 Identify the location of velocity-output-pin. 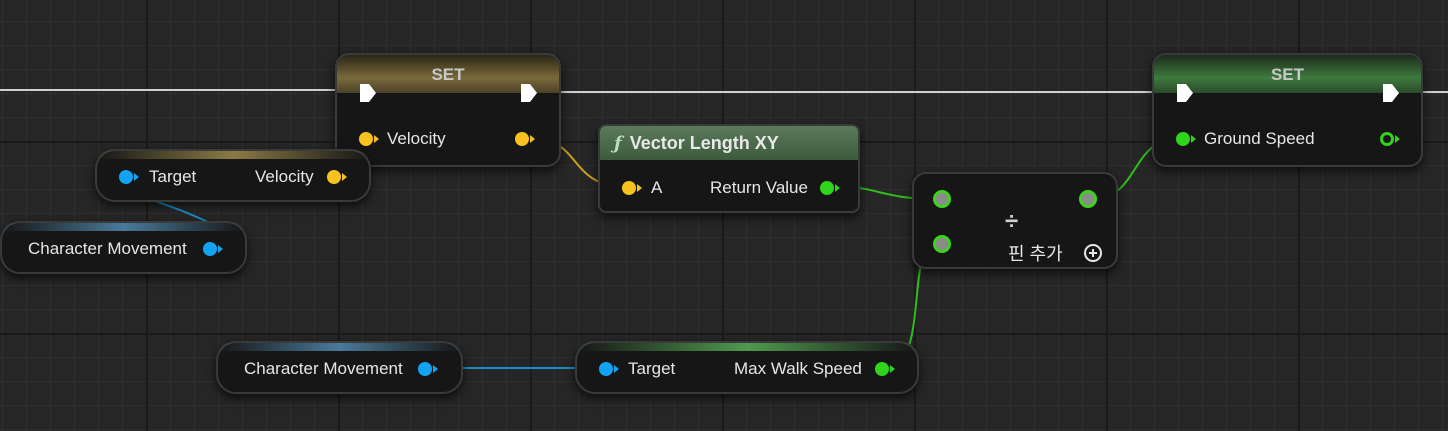
(522, 139).